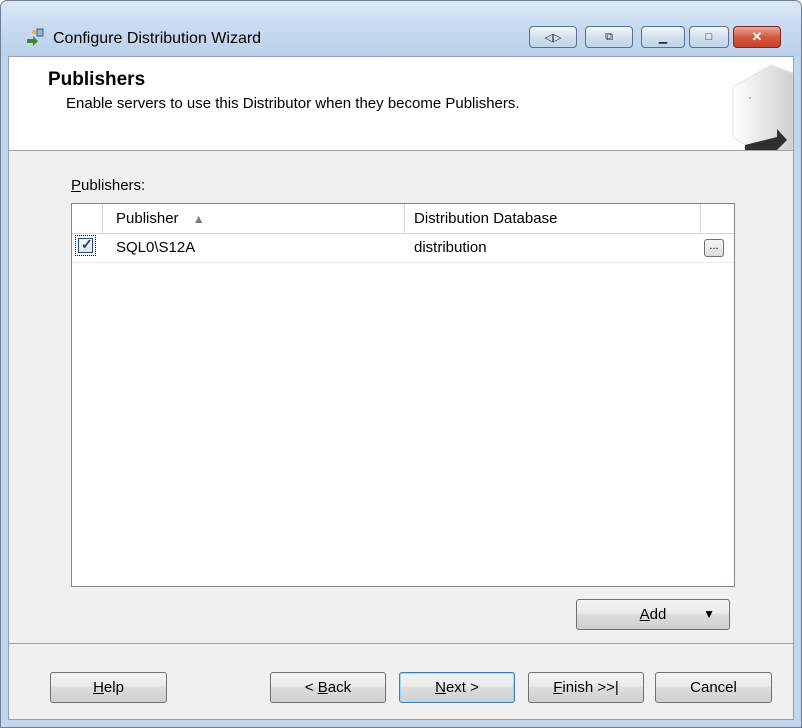 This screenshot has width=802, height=728. What do you see at coordinates (108, 687) in the screenshot?
I see `help-button: Help` at bounding box center [108, 687].